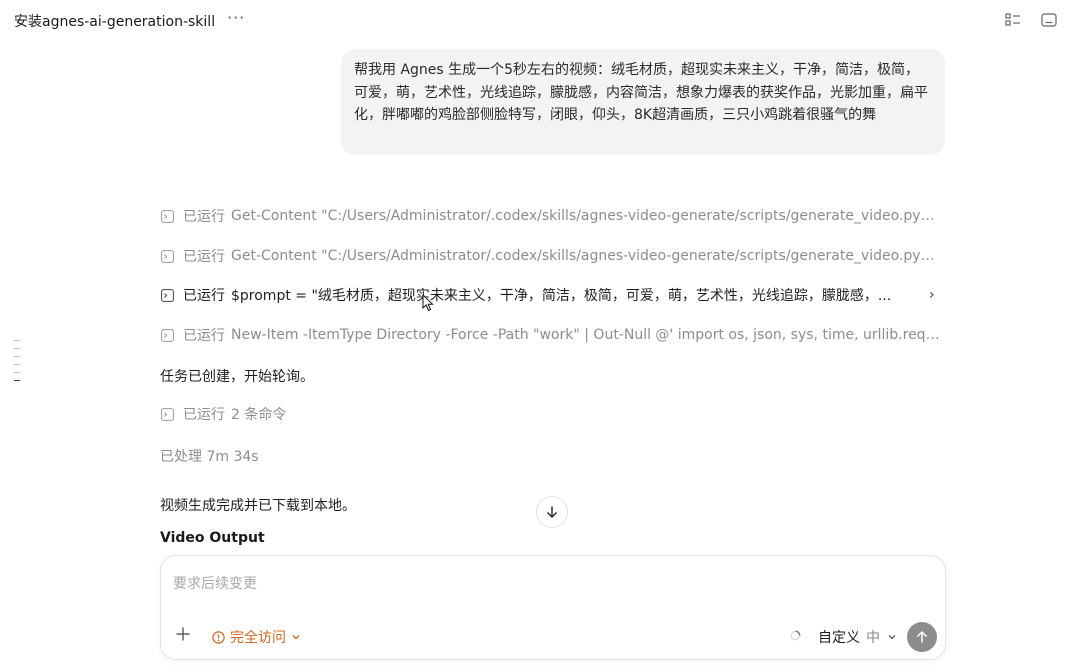 The image size is (1079, 671). What do you see at coordinates (17, 364) in the screenshot?
I see `conversation-minimap` at bounding box center [17, 364].